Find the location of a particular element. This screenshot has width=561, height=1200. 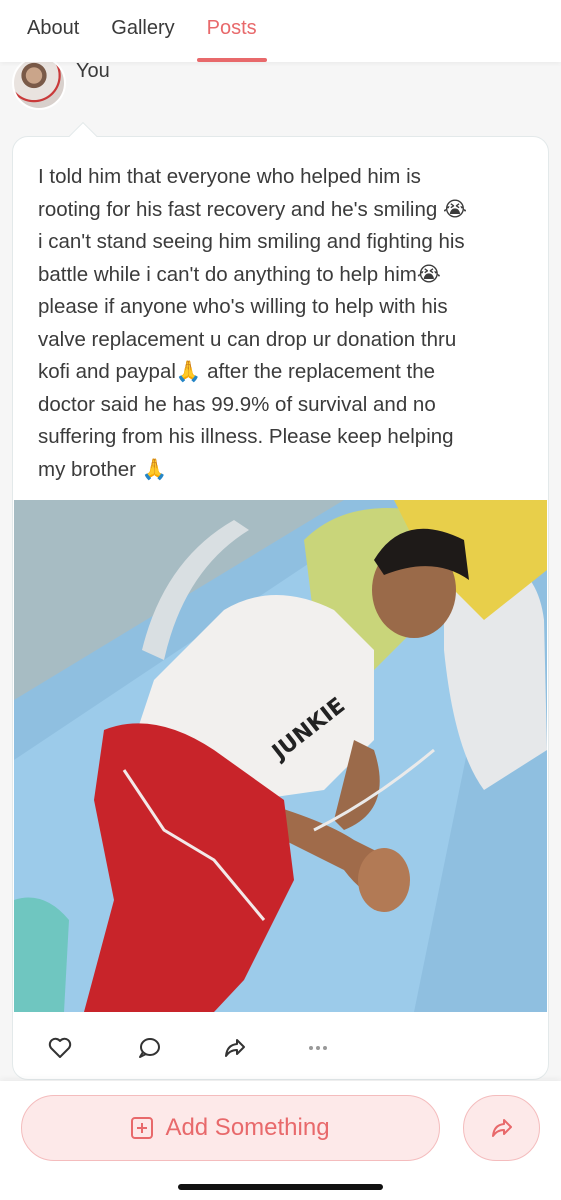

bottom-action-bar: Add Something is located at coordinates (280, 1140).